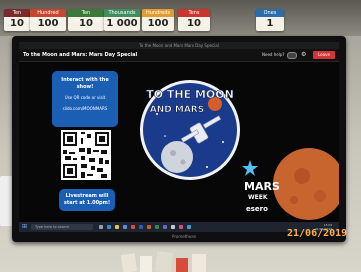 The image size is (361, 272). I want to click on app-title: To the Moon and Mars: Mars Day Special, so click(80, 55).